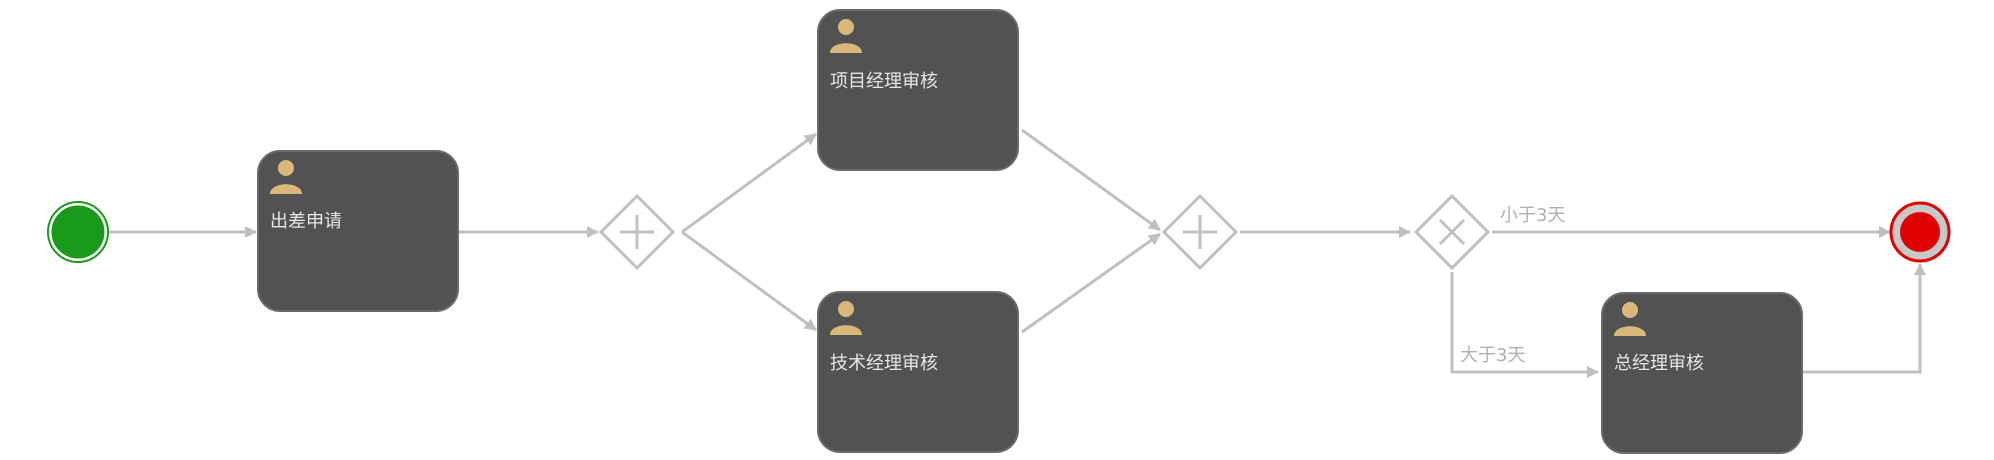  What do you see at coordinates (78, 232) in the screenshot?
I see `start-event` at bounding box center [78, 232].